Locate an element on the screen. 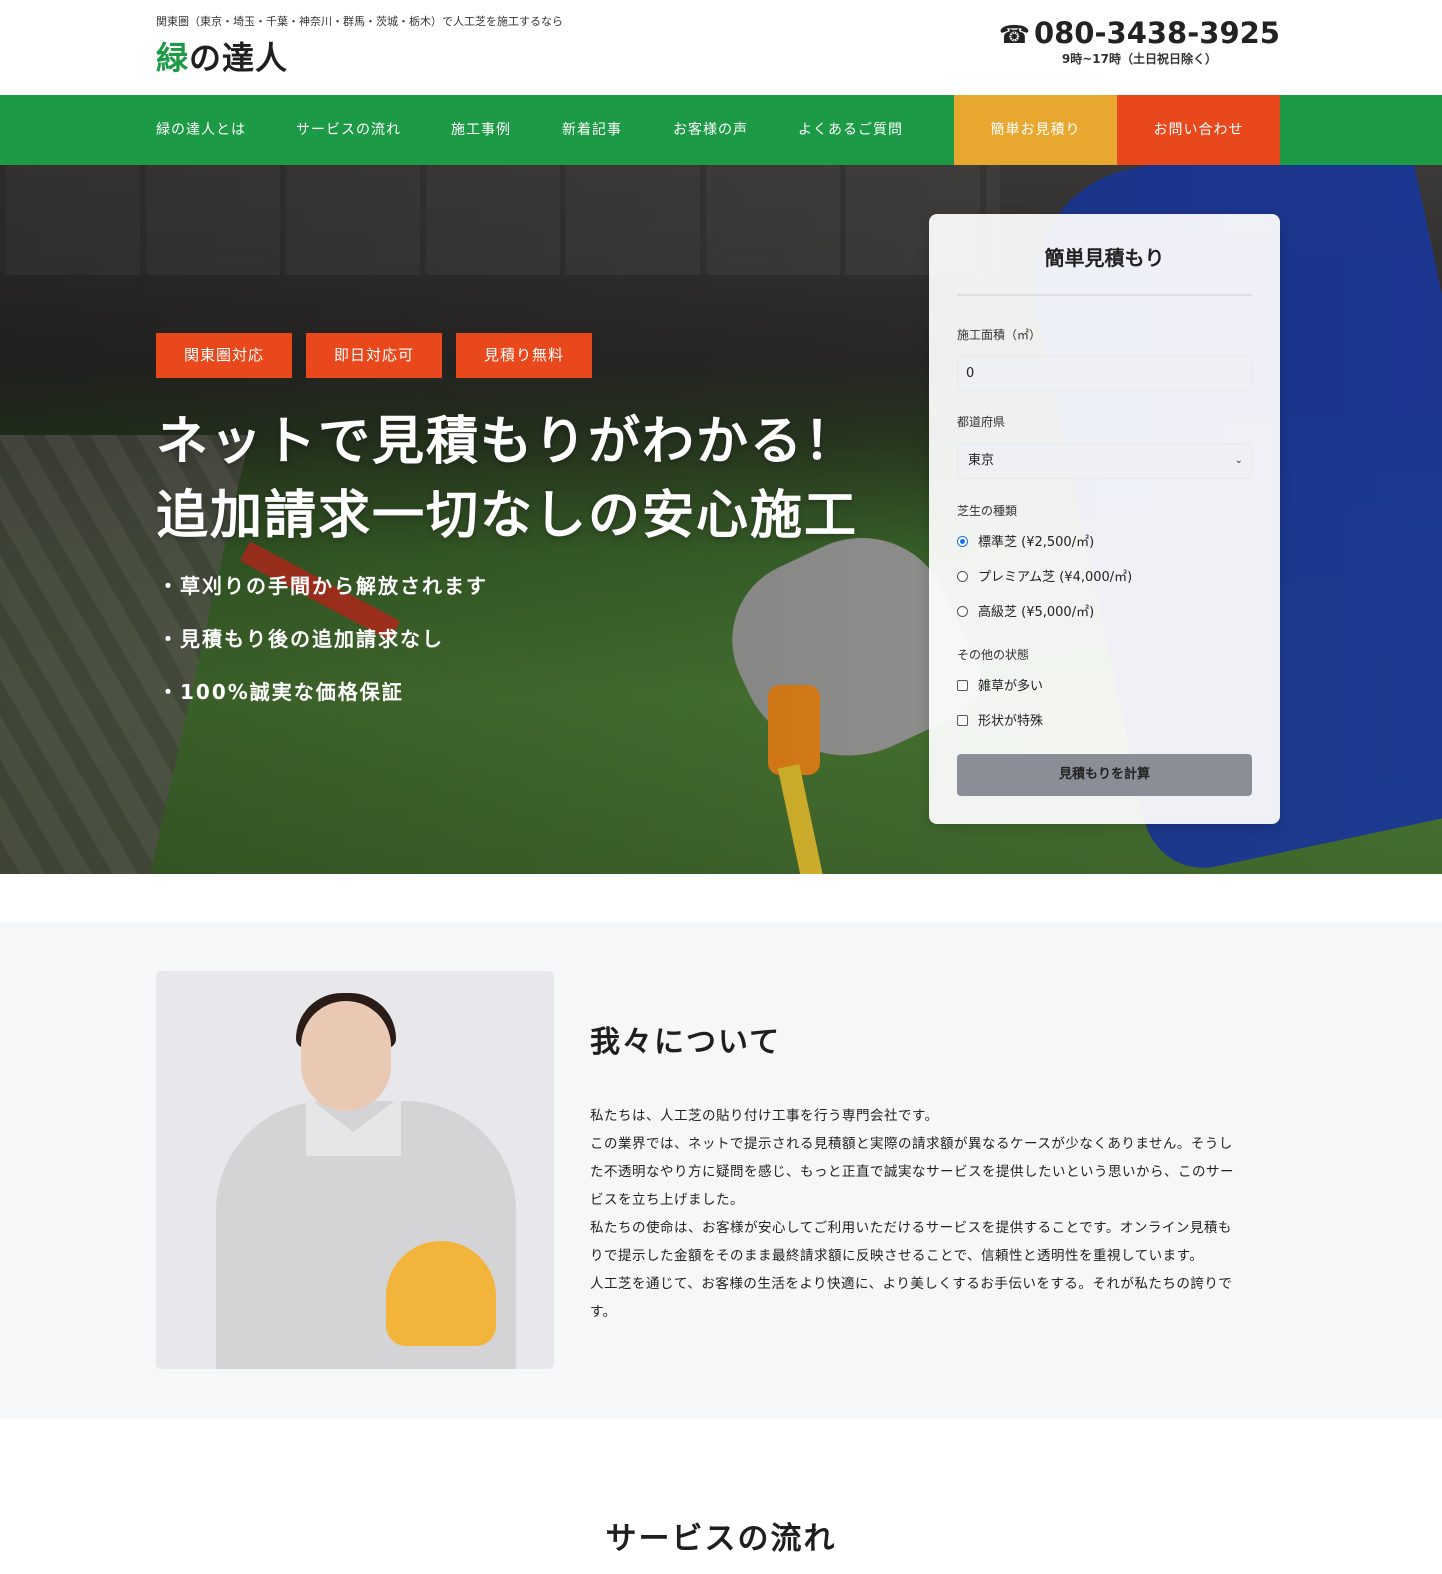  calculate-estimate-button: 見積もりを計算 is located at coordinates (1104, 775).